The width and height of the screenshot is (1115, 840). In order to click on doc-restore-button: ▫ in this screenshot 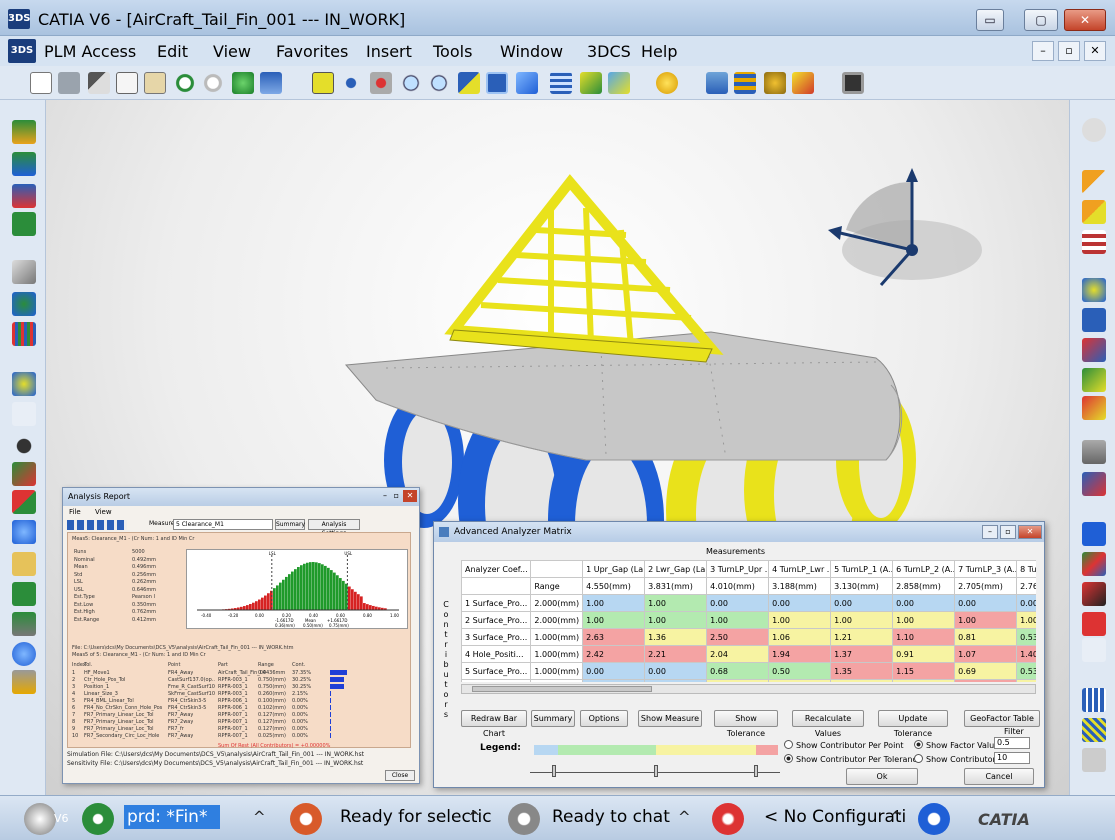, I will do `click(1069, 51)`.